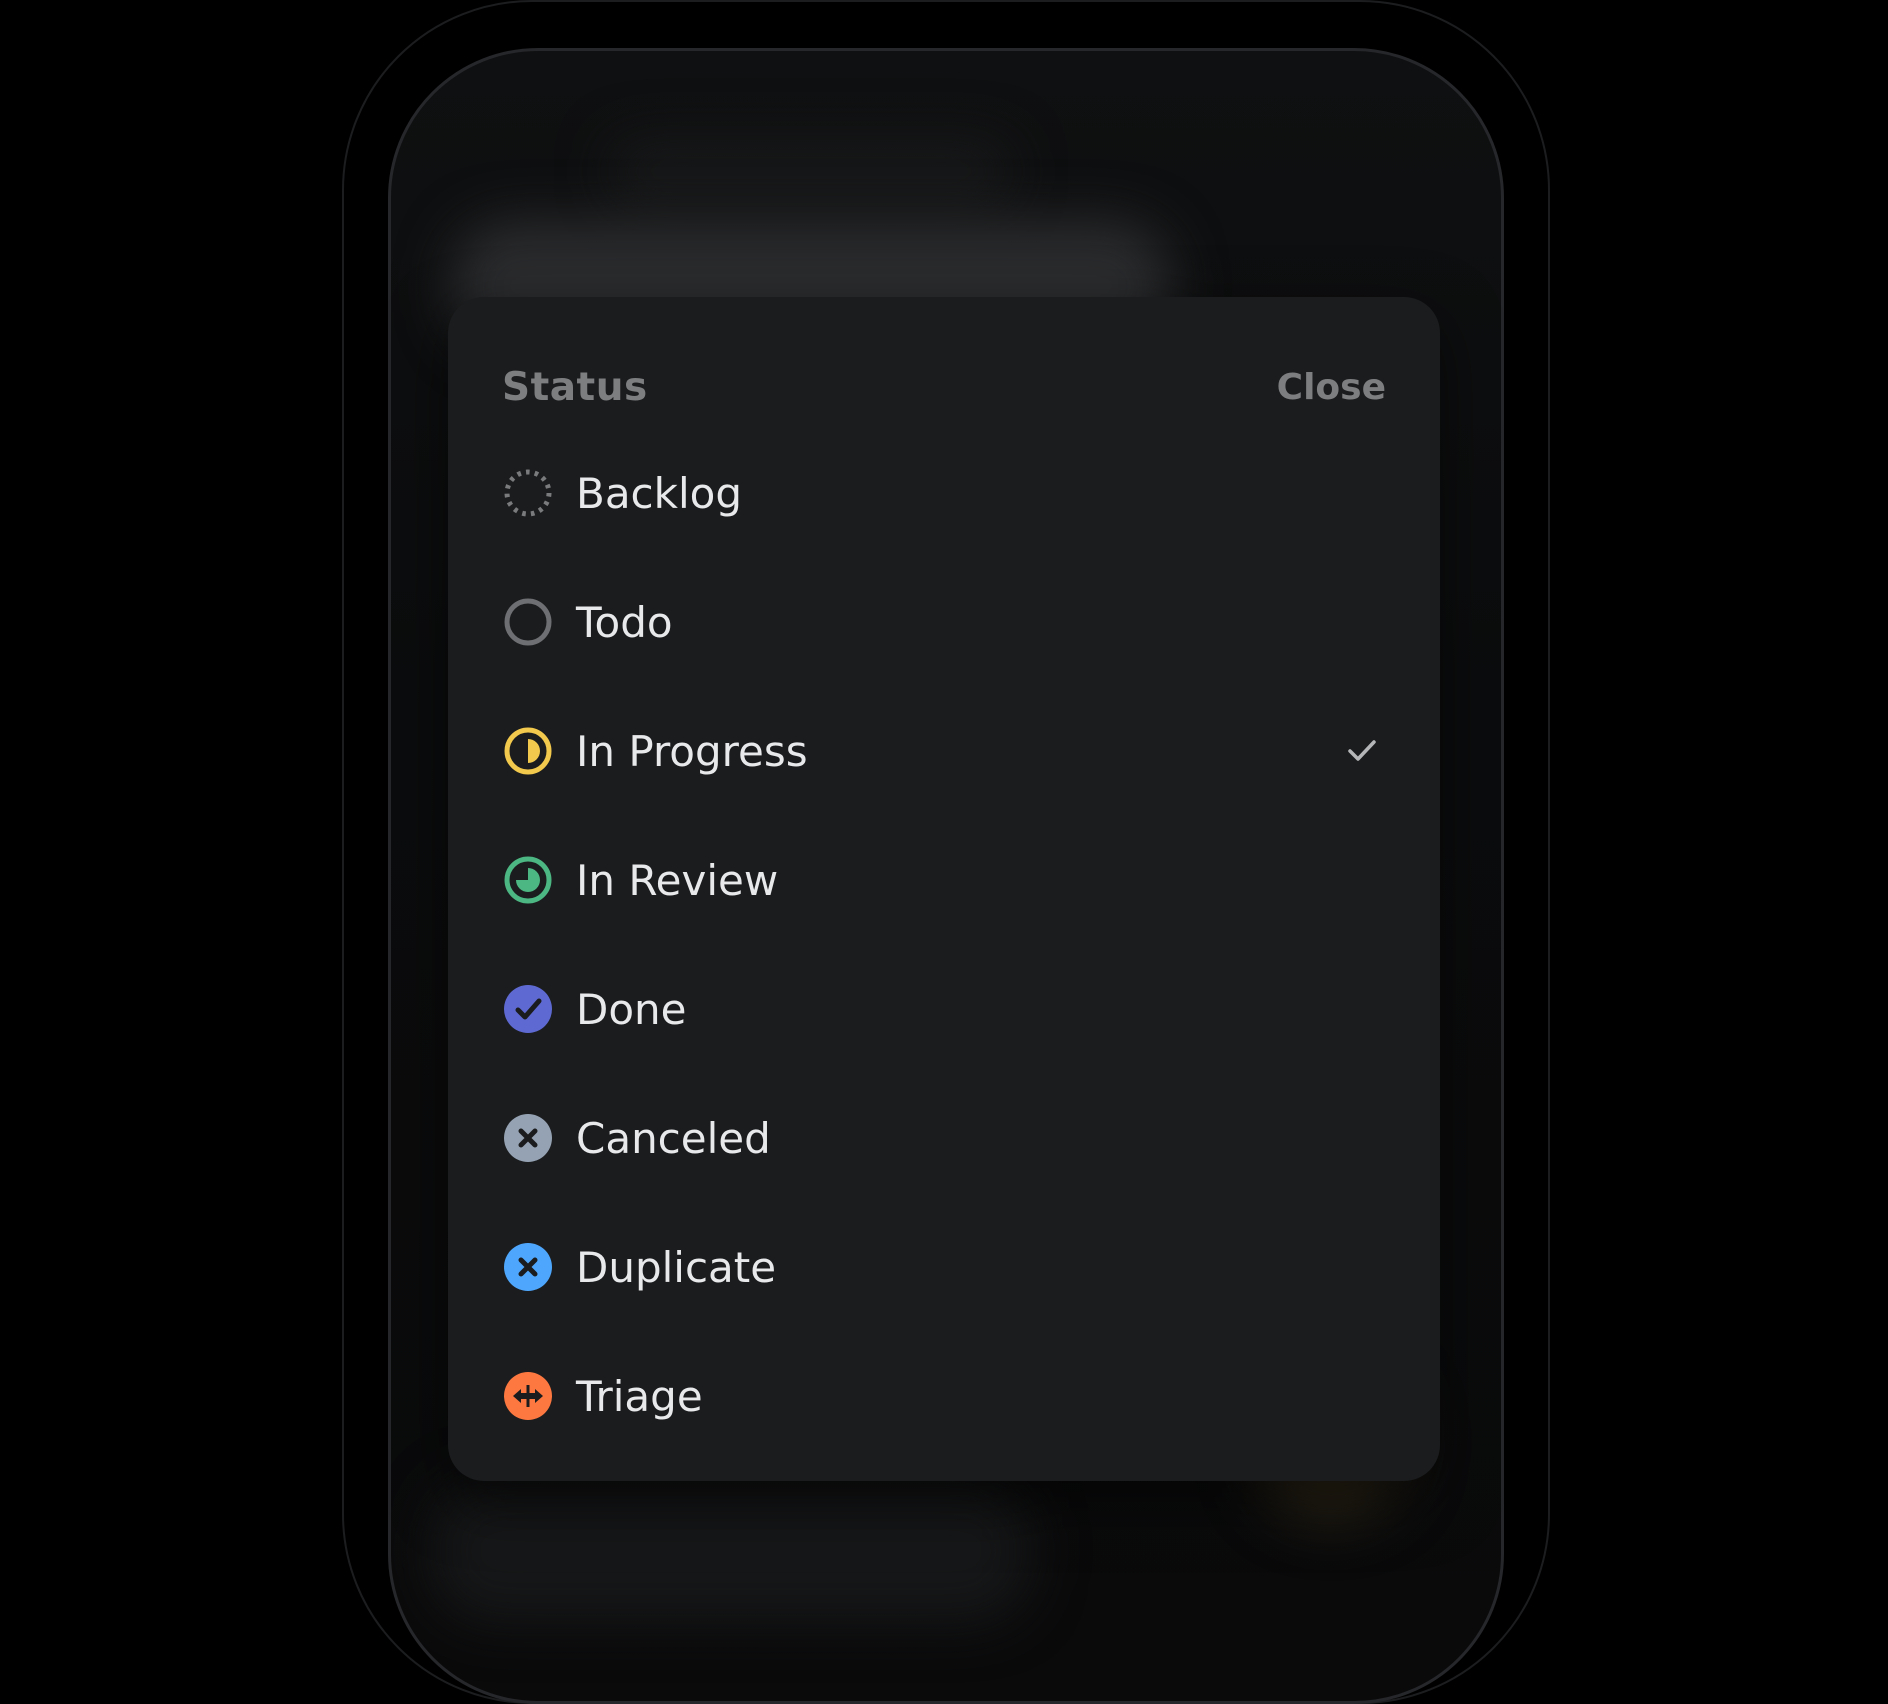  Describe the element at coordinates (944, 387) in the screenshot. I see `sheet-header: Status Close` at that location.